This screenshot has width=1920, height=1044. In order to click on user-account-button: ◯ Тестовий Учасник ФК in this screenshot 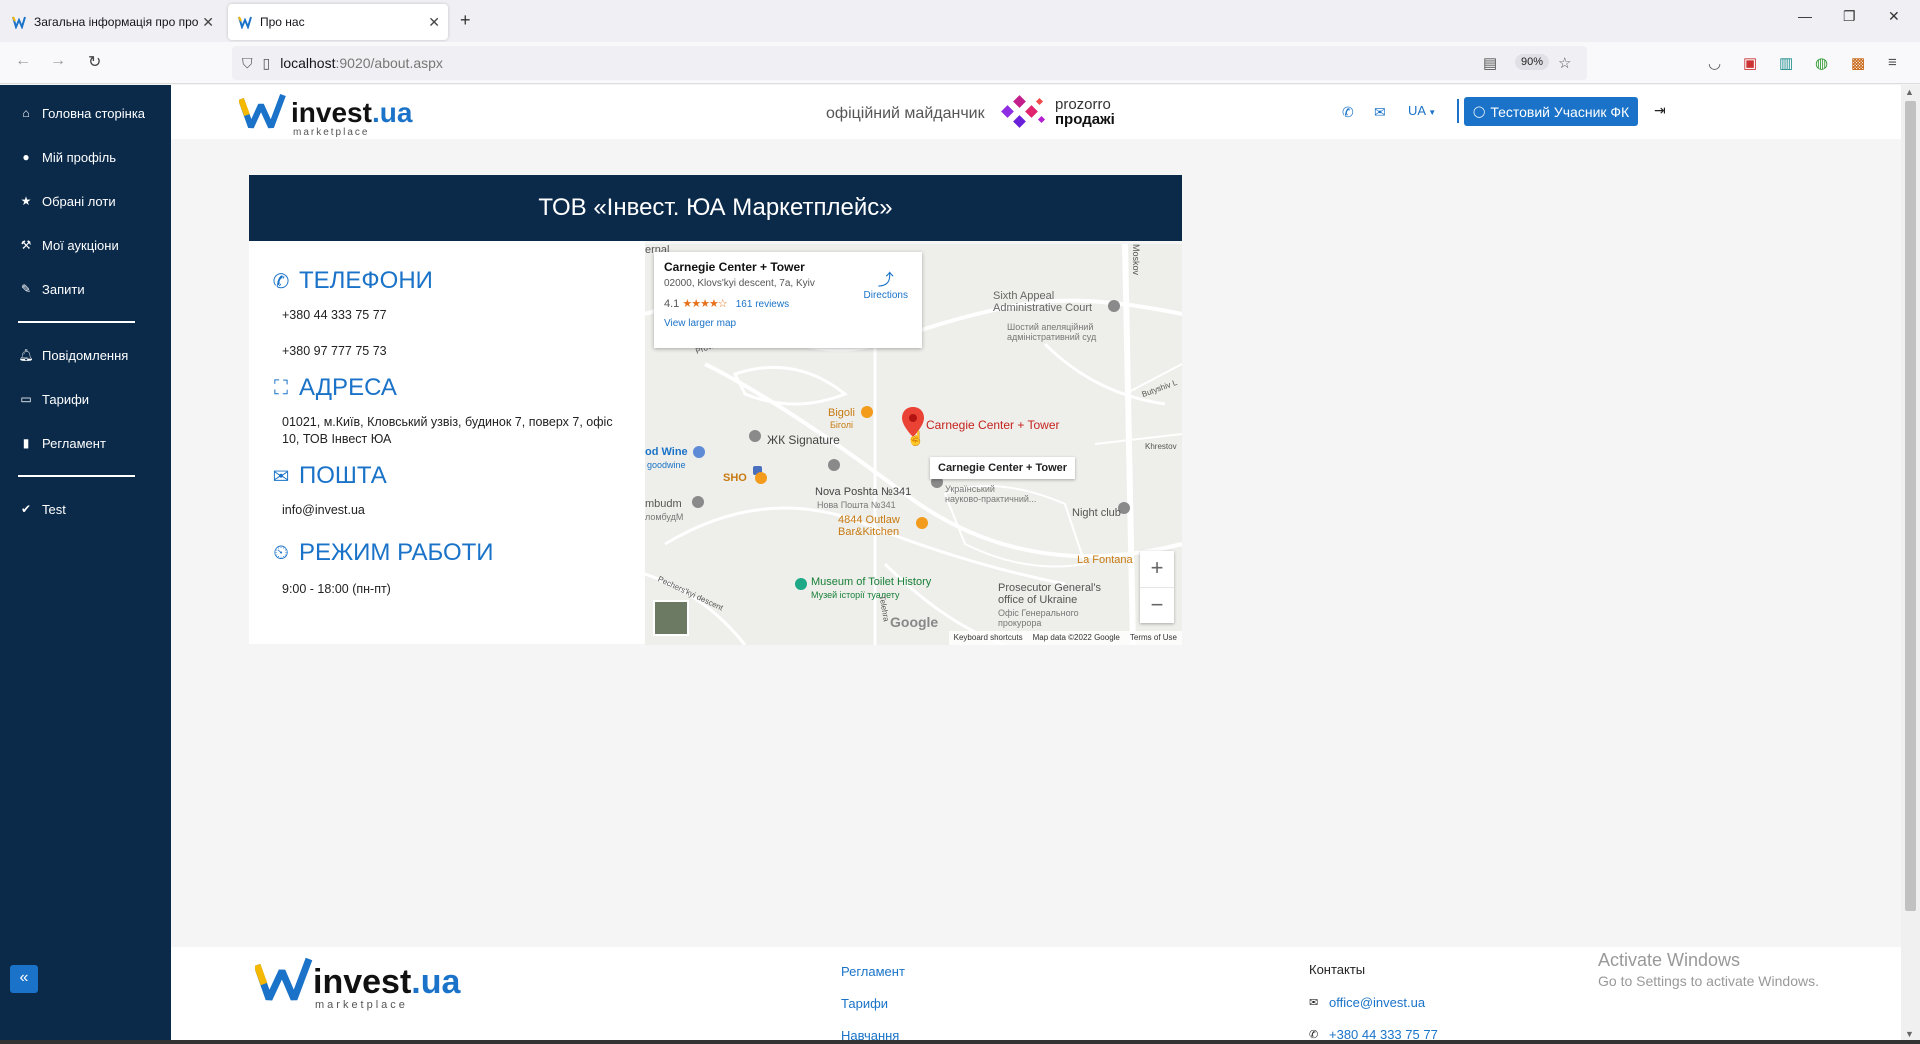, I will do `click(1551, 111)`.